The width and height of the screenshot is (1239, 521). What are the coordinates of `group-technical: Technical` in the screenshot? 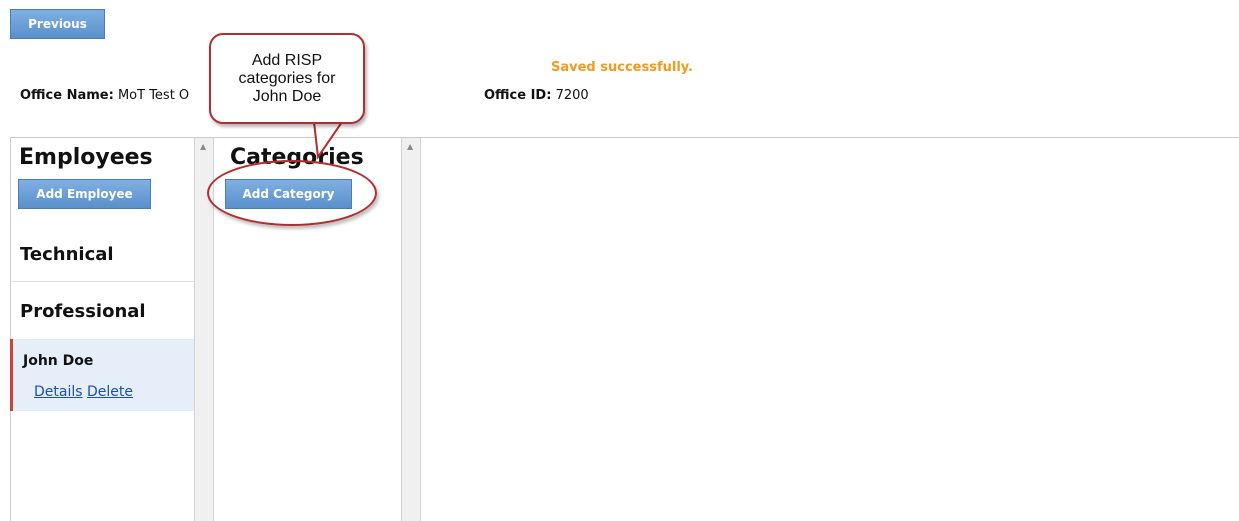 It's located at (102, 254).